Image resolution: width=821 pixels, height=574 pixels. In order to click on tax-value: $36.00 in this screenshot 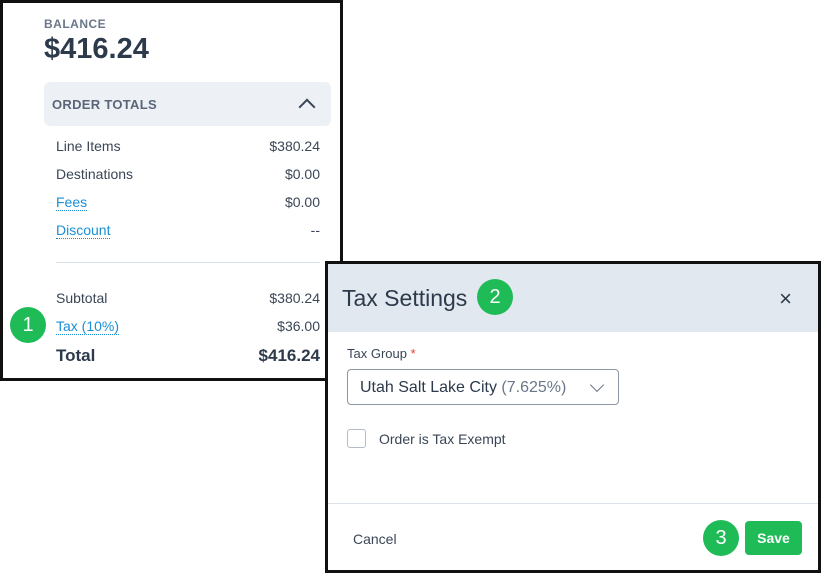, I will do `click(298, 326)`.